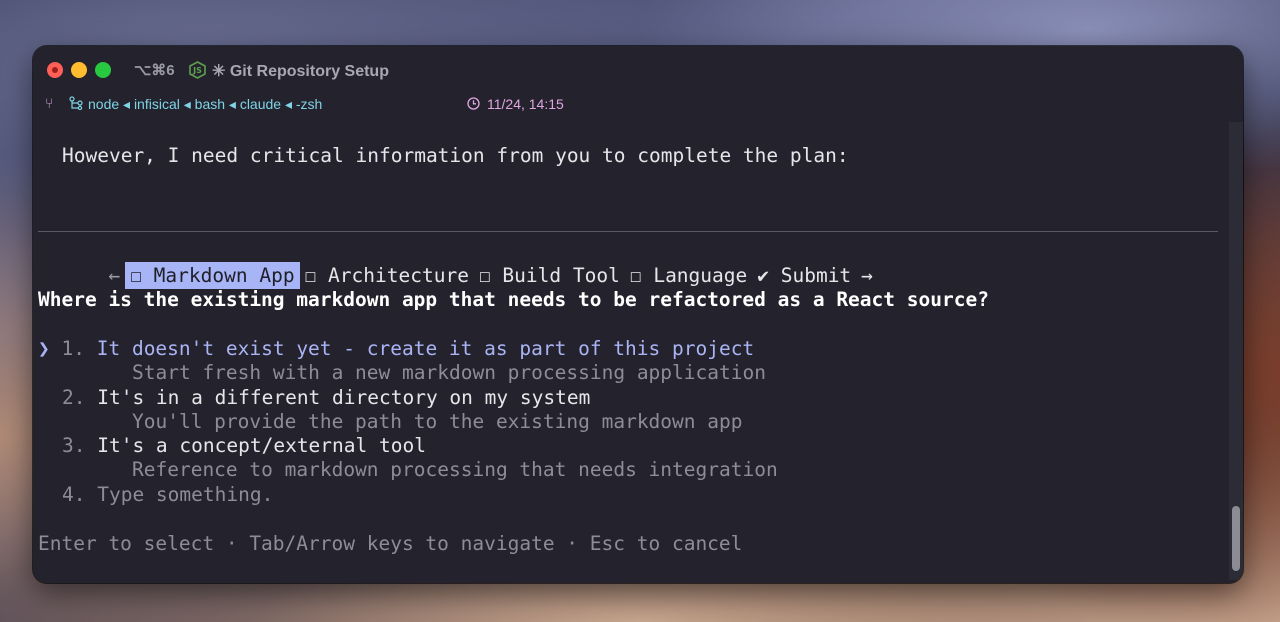 This screenshot has width=1280, height=622. Describe the element at coordinates (73, 348) in the screenshot. I see `option-number: 1.` at that location.